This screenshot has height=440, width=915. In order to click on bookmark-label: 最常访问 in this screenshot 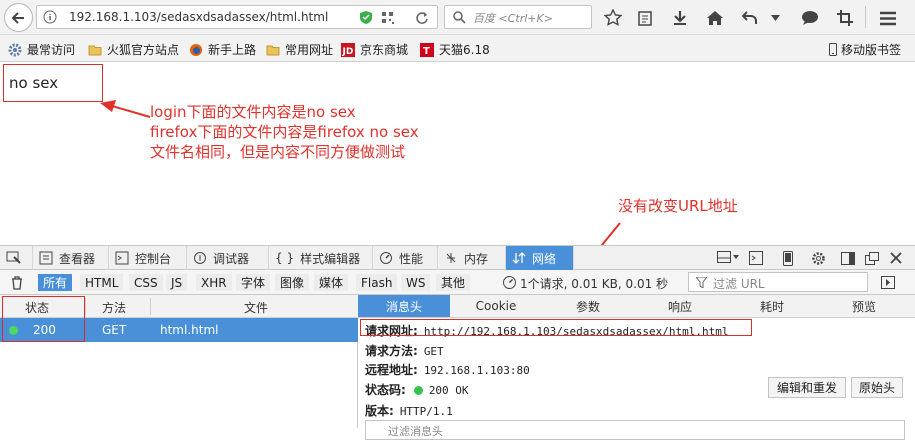, I will do `click(51, 50)`.